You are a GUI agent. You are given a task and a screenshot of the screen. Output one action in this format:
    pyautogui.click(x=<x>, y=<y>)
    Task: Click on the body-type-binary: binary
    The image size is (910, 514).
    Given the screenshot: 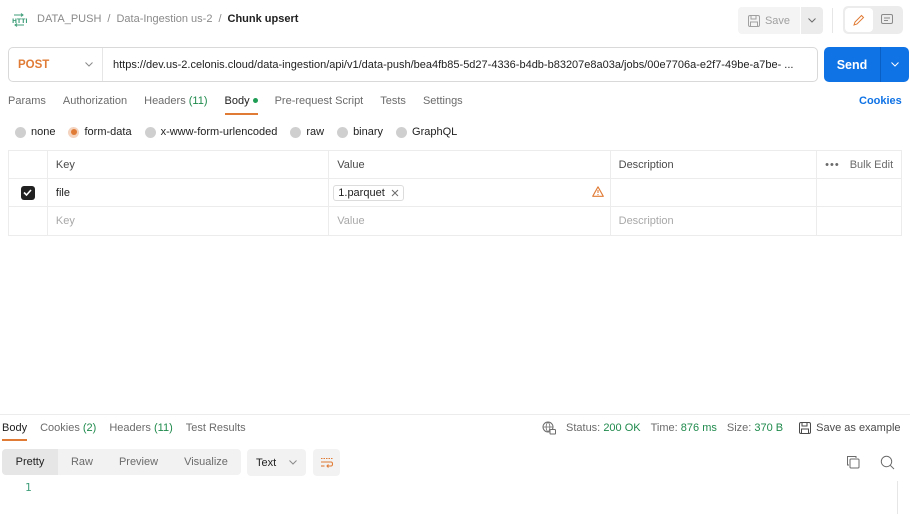 What is the action you would take?
    pyautogui.click(x=360, y=132)
    